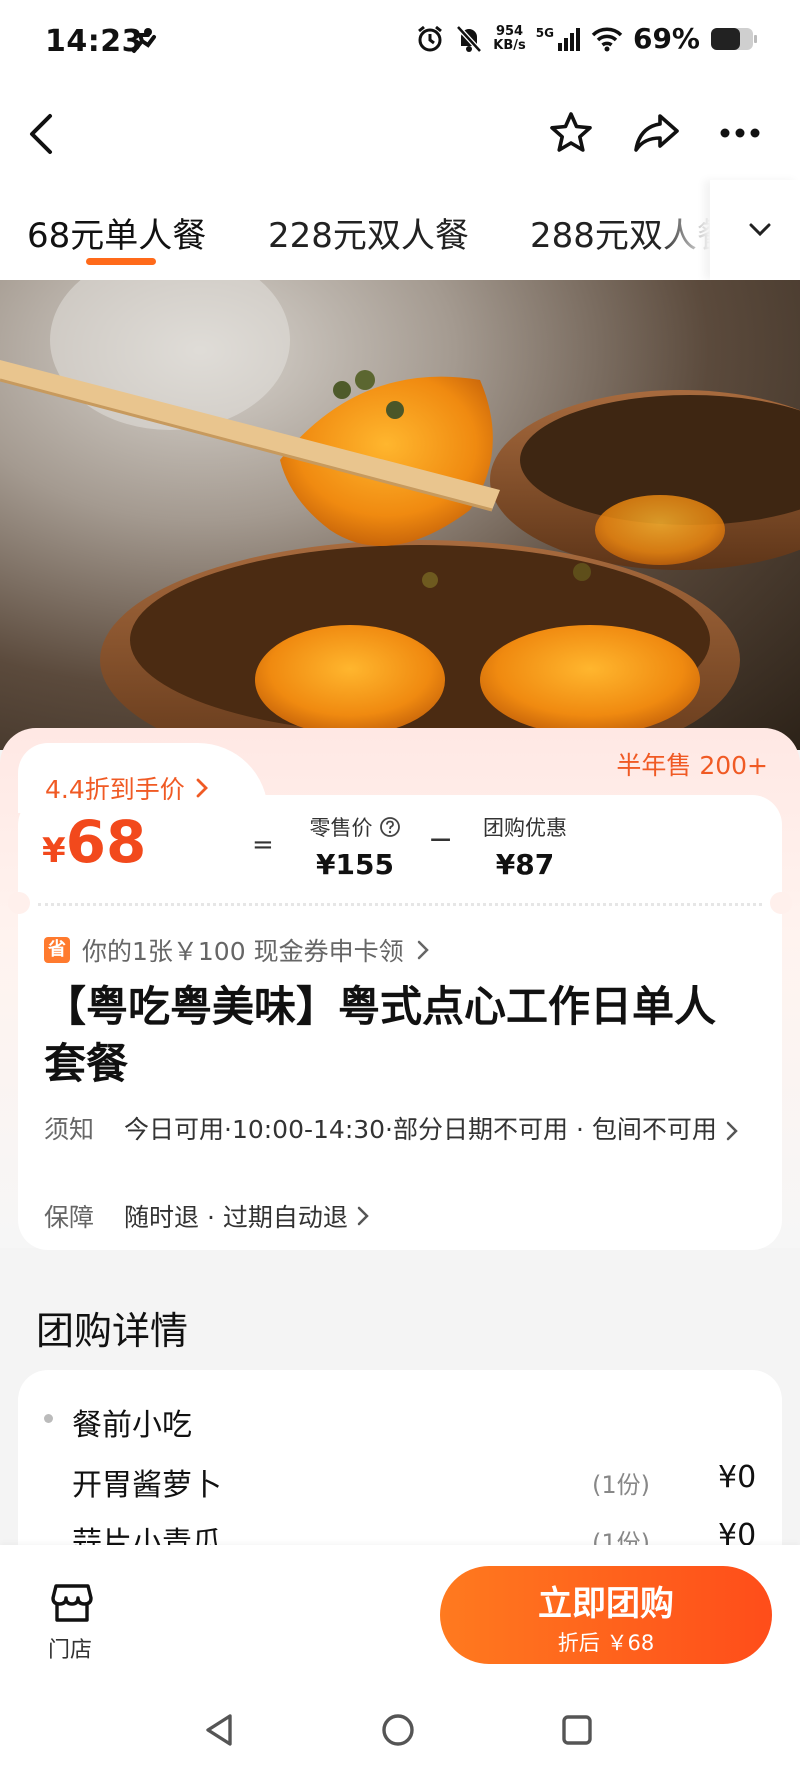  What do you see at coordinates (144, 40) in the screenshot?
I see `activity-icon` at bounding box center [144, 40].